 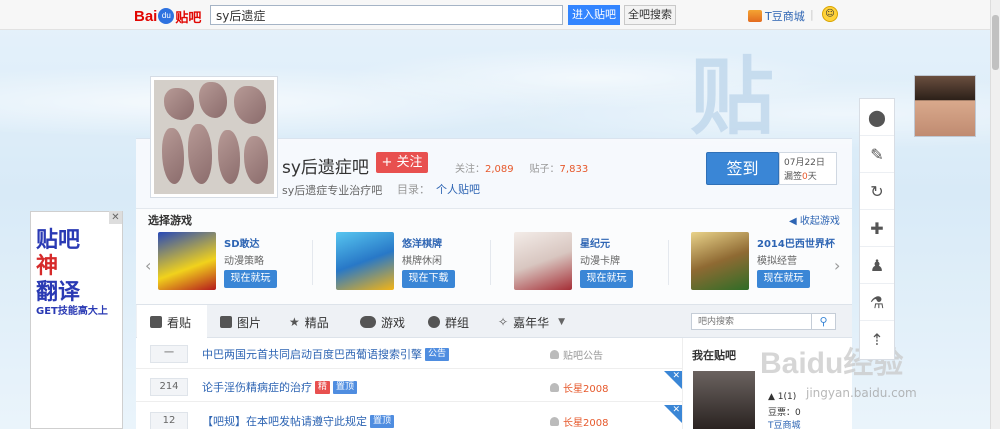 I want to click on forum-slogan: sy后遗症专业治疗吧, so click(x=332, y=190).